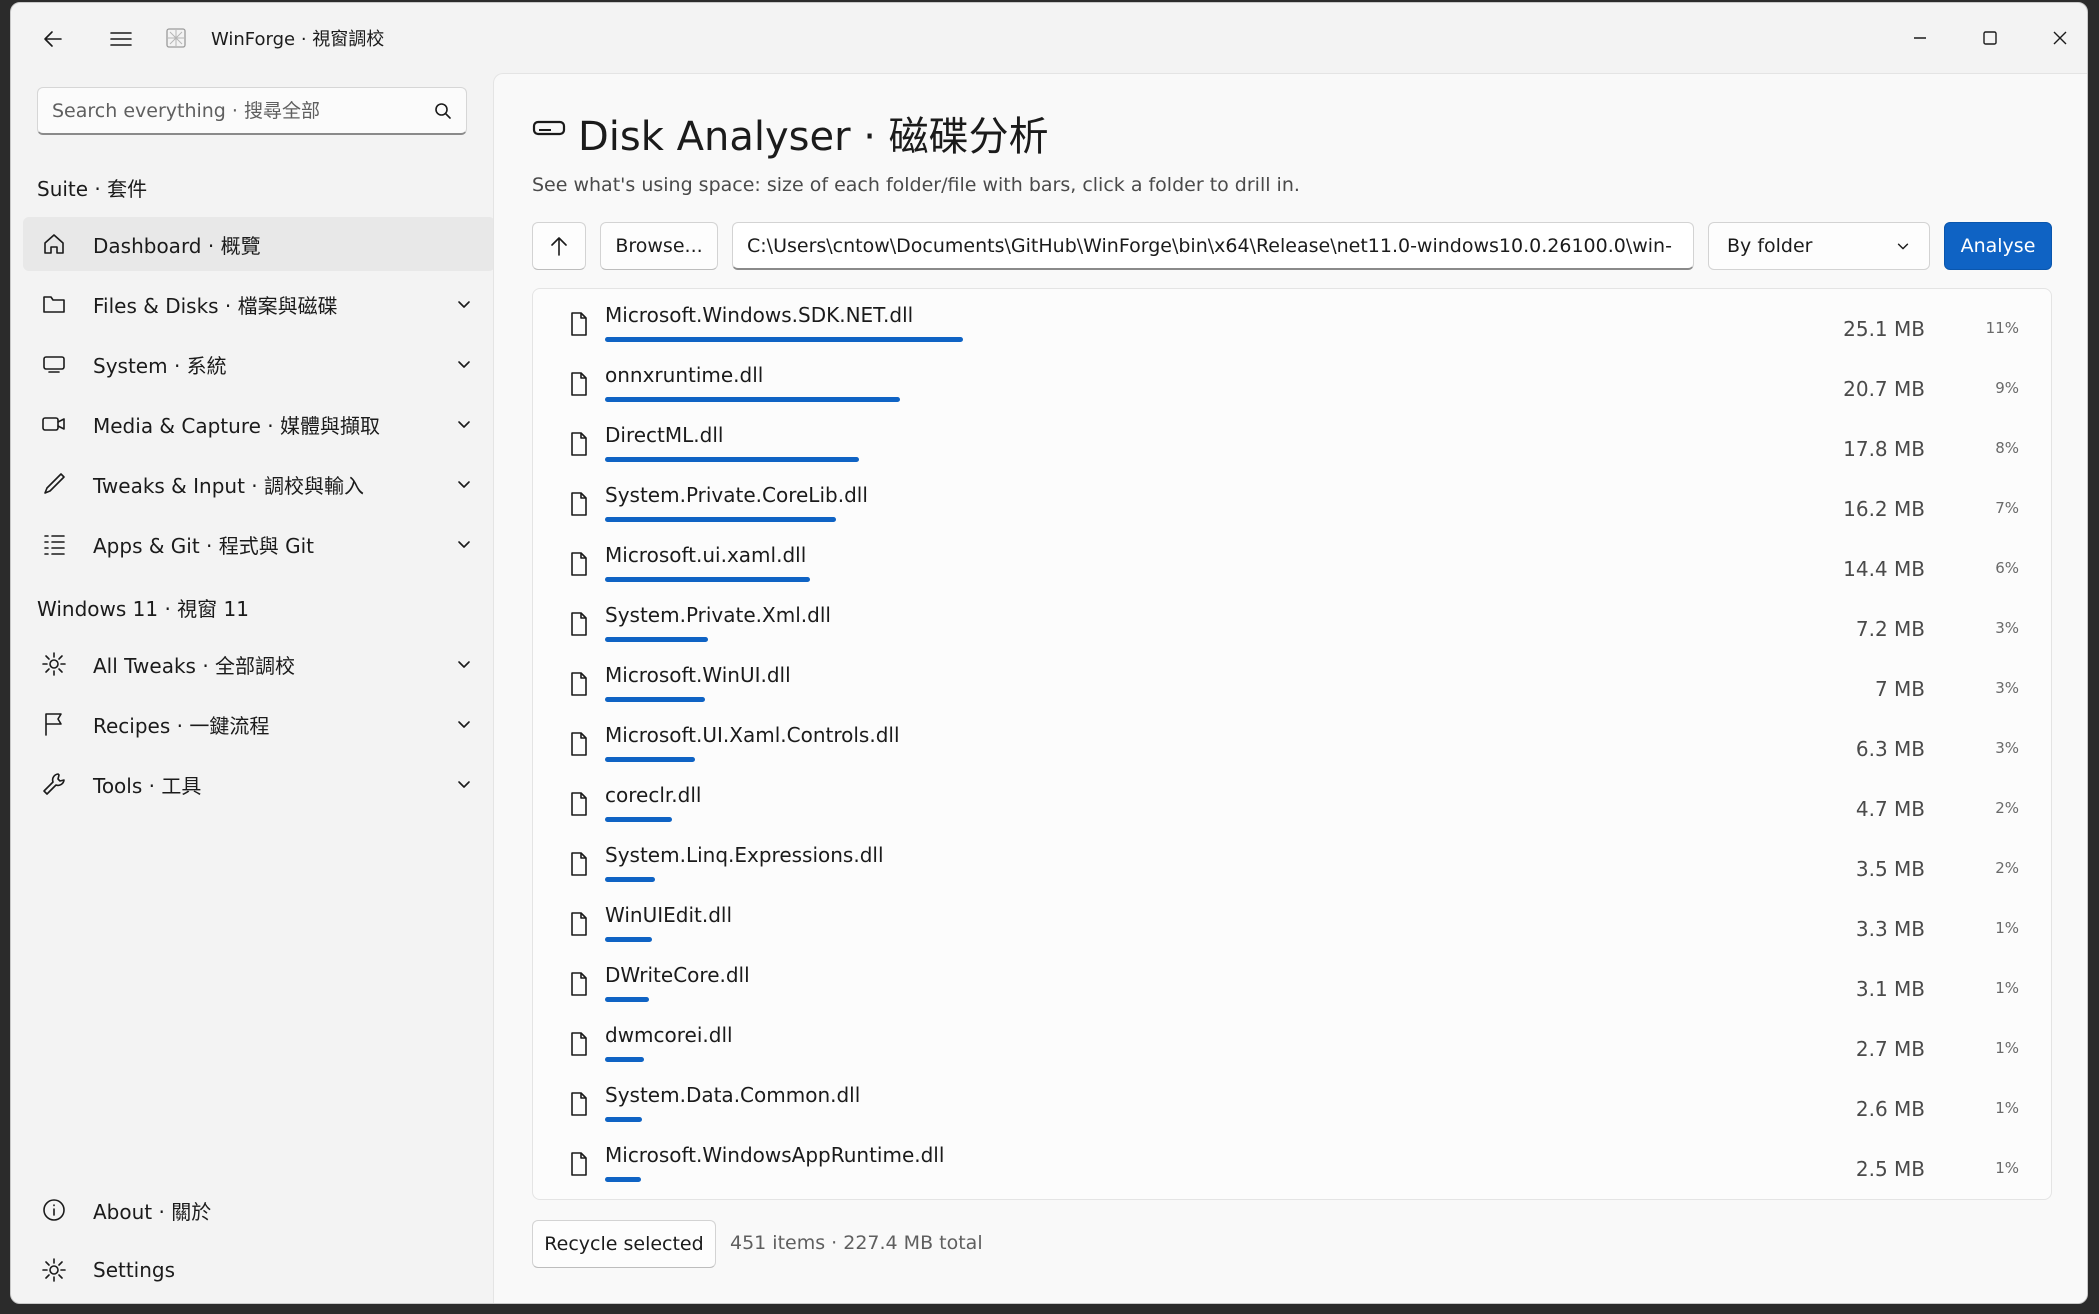 This screenshot has height=1314, width=2099. What do you see at coordinates (1890, 989) in the screenshot?
I see `file-size: 3.1 MB` at bounding box center [1890, 989].